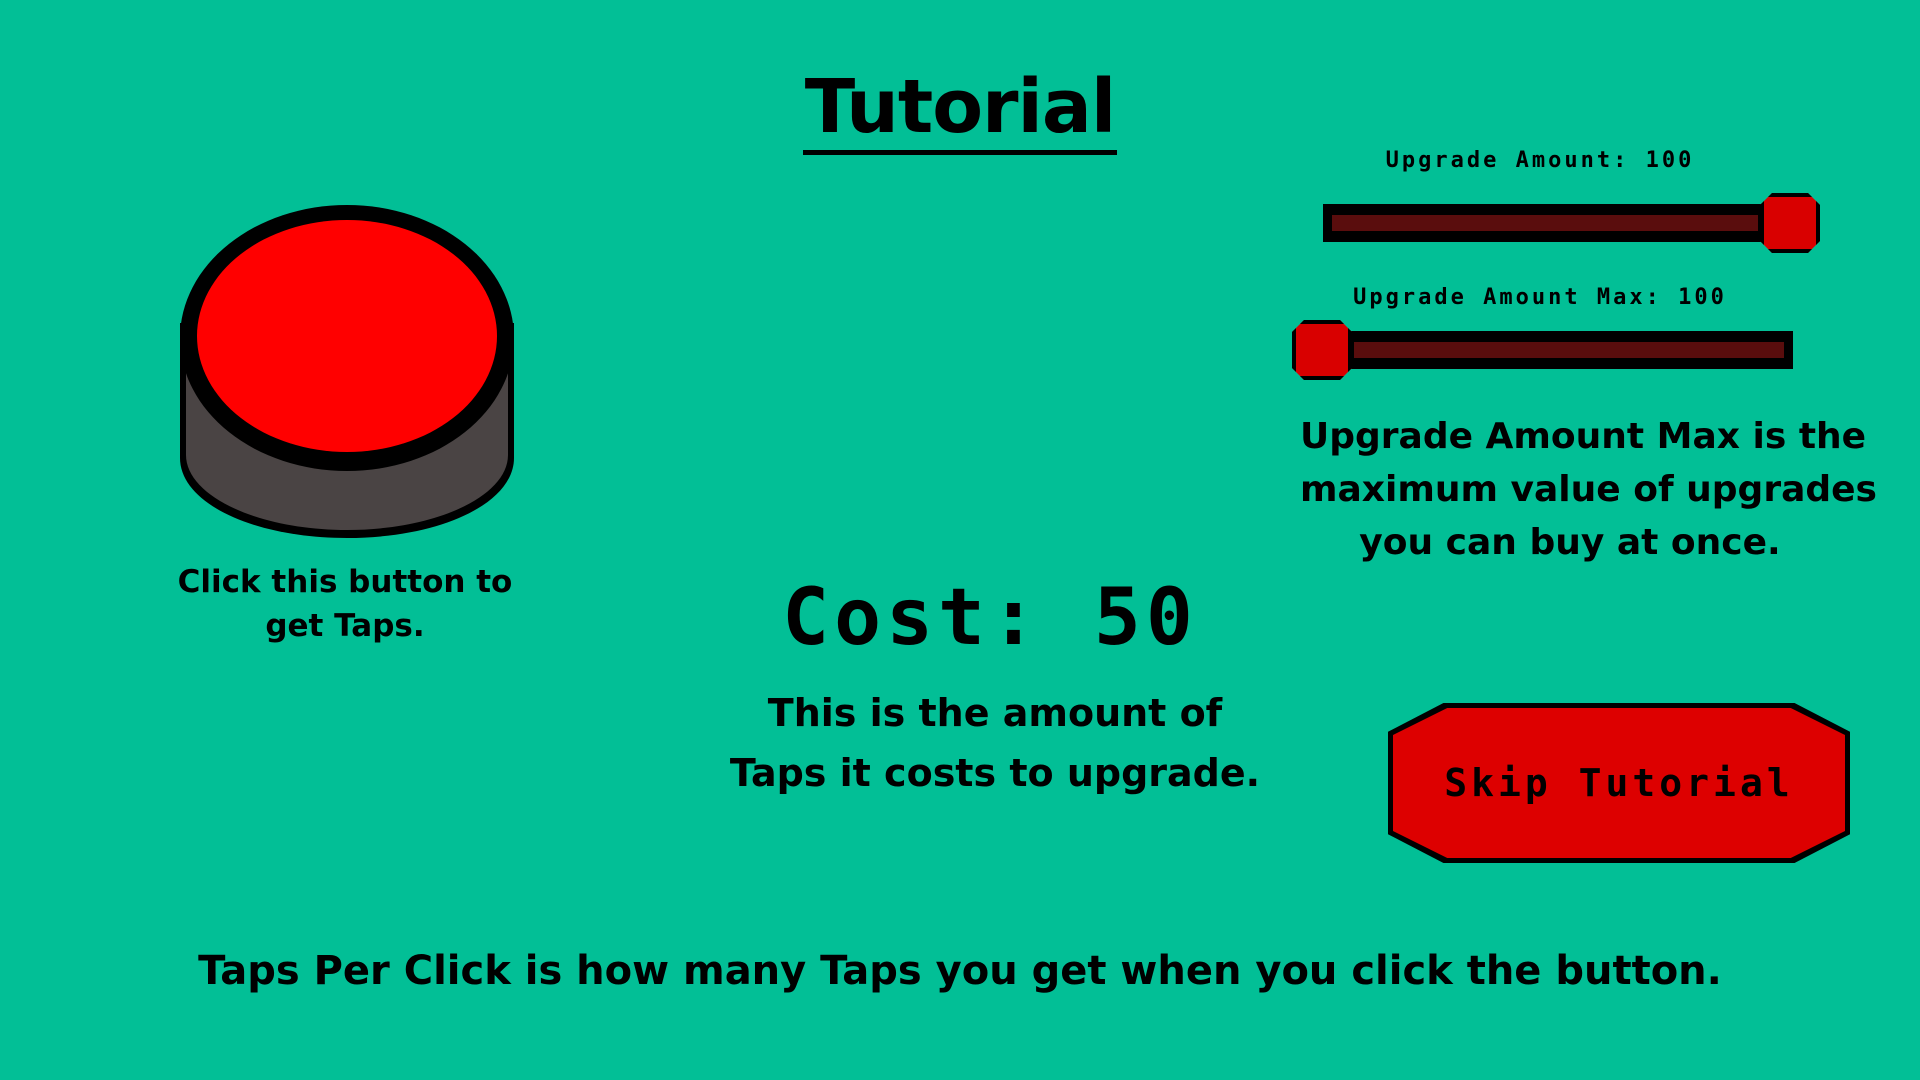  I want to click on upgrade-amount-max-slider, so click(1569, 350).